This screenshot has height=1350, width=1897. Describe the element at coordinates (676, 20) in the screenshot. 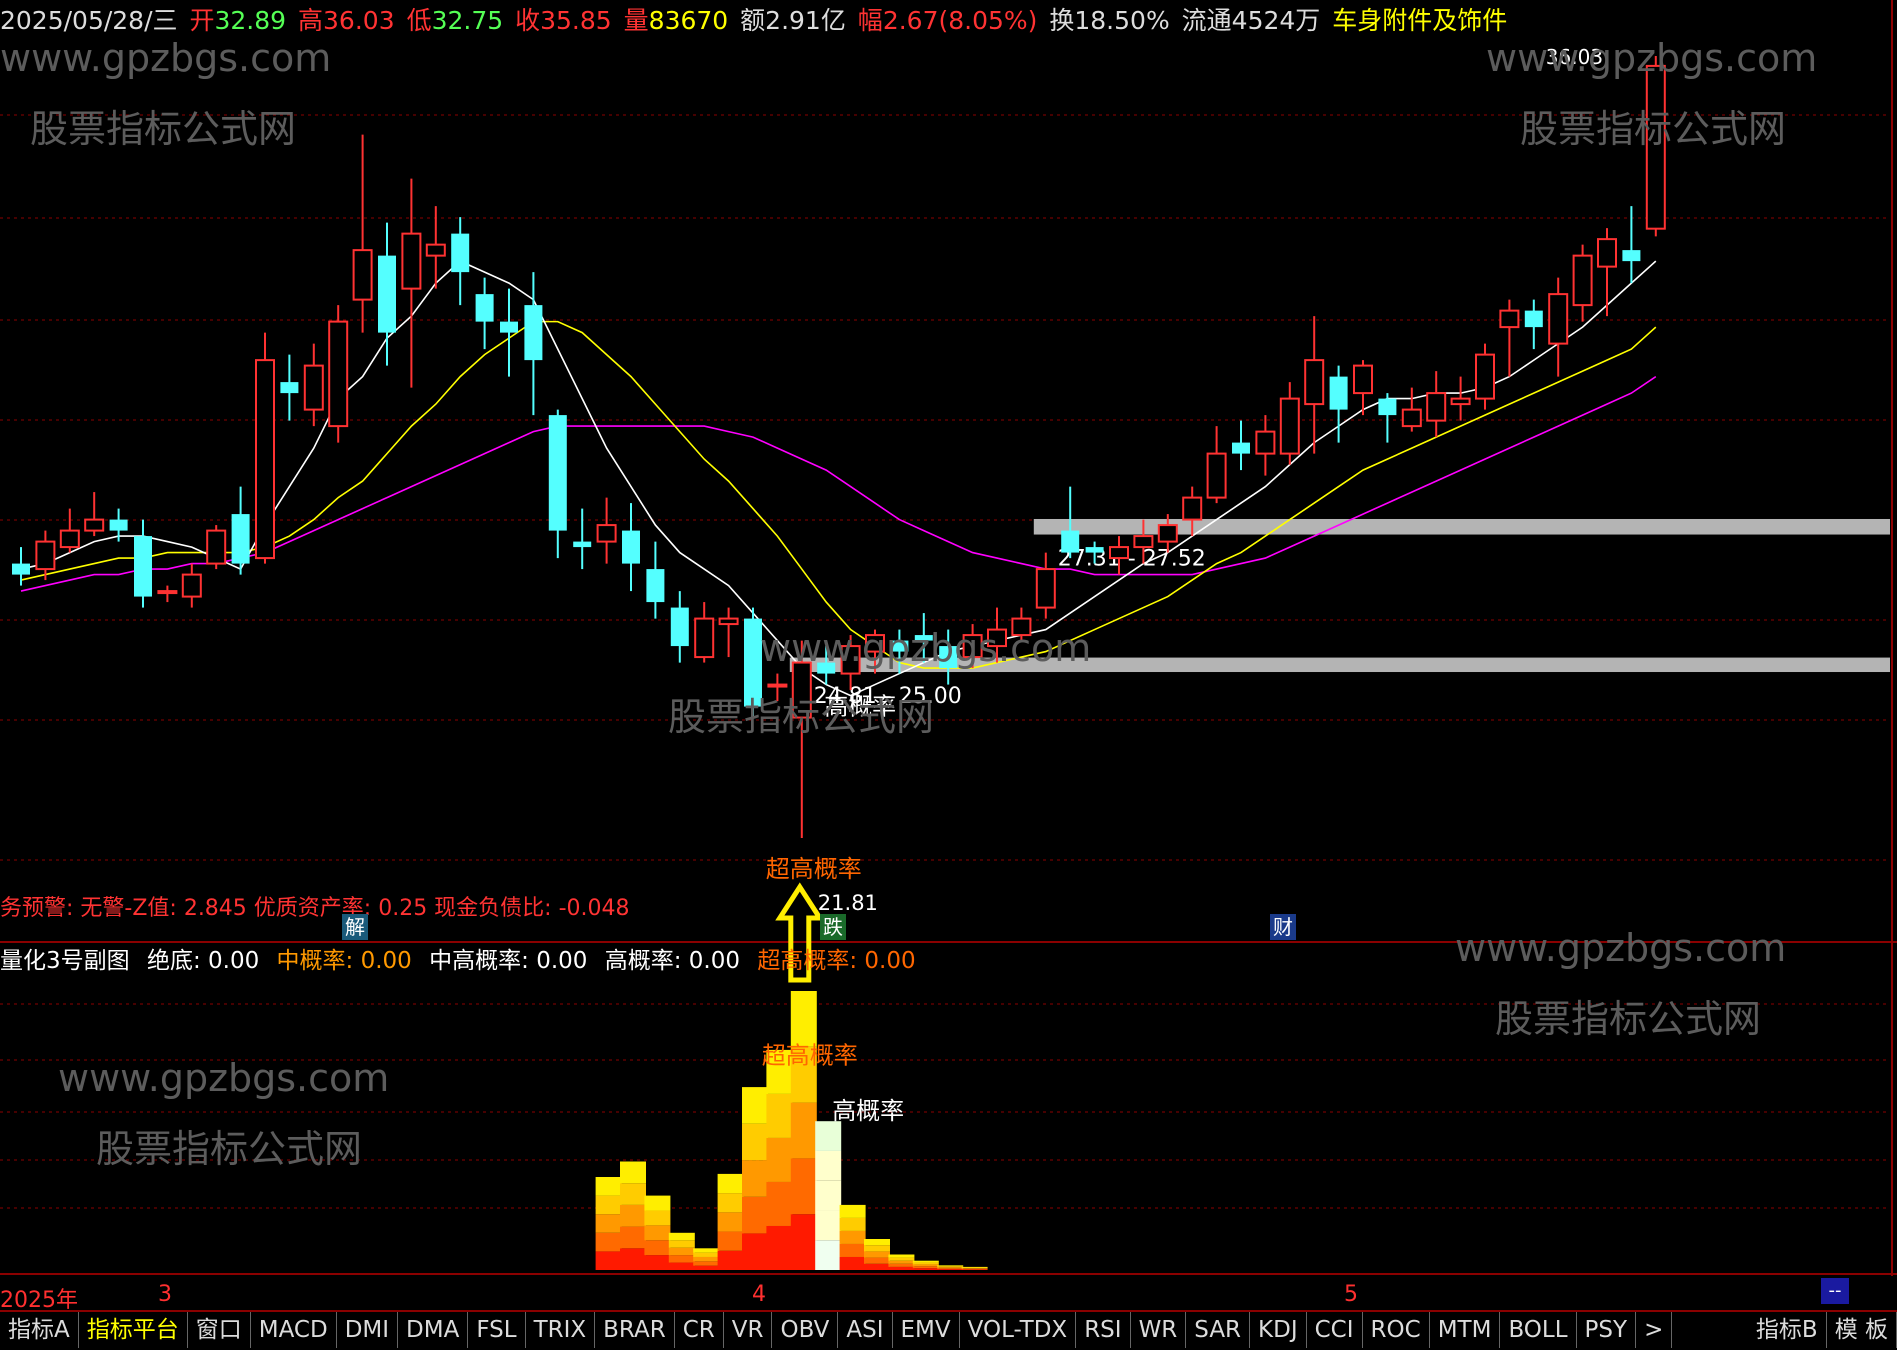

I see `volume-label: 量83670` at that location.